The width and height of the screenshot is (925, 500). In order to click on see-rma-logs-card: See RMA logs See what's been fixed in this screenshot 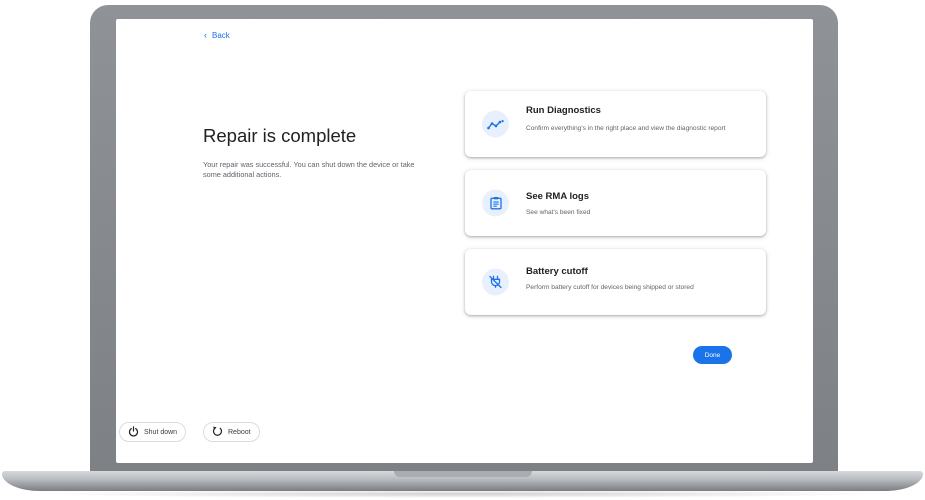, I will do `click(615, 203)`.